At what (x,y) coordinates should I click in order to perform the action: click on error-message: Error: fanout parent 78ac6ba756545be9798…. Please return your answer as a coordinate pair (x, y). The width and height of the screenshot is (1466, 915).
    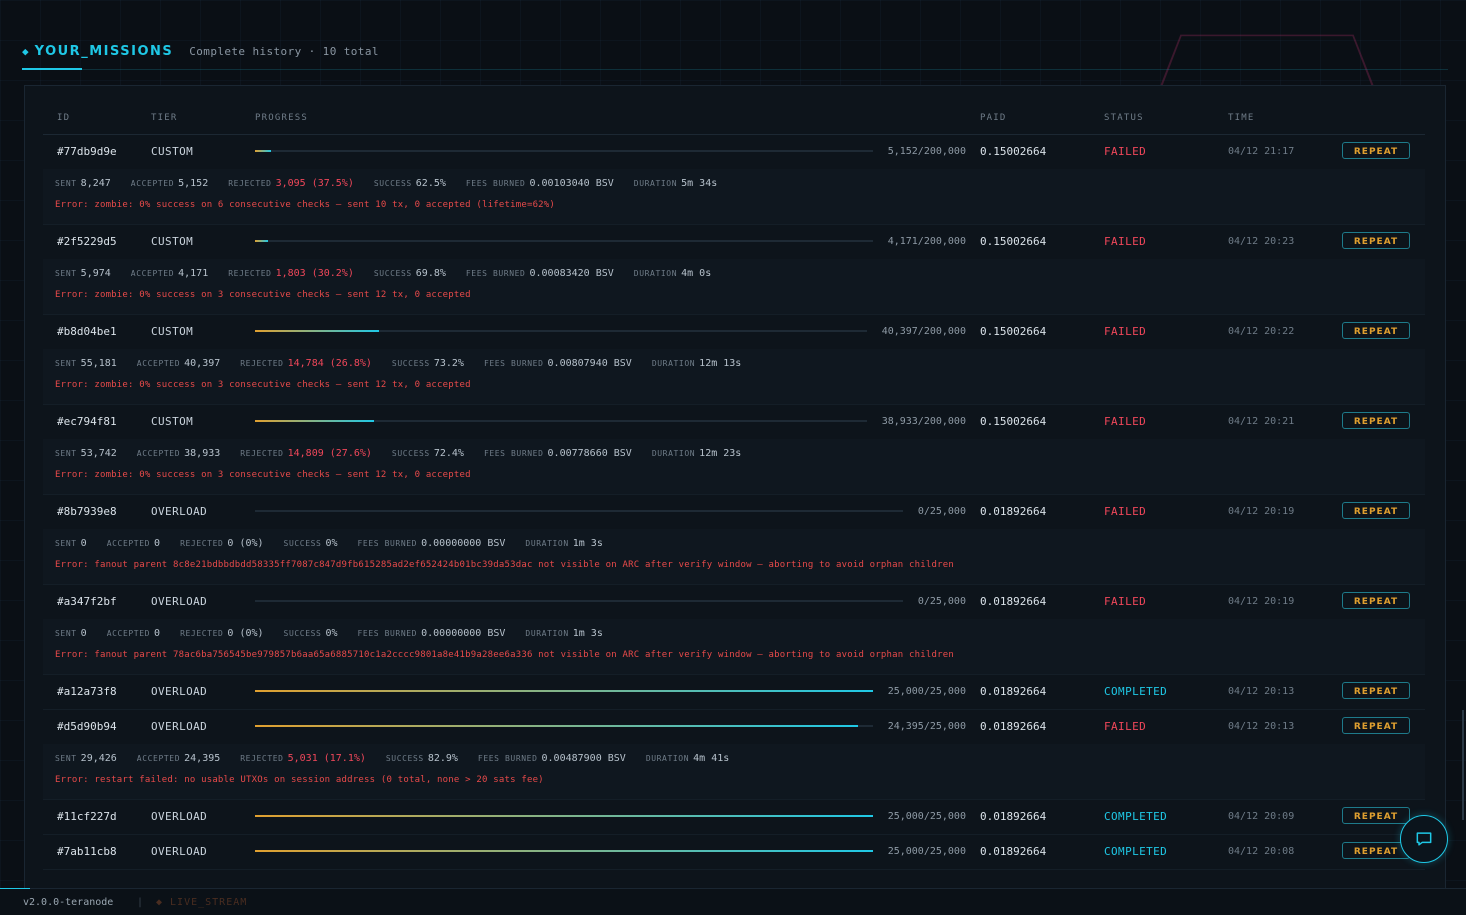
    Looking at the image, I should click on (504, 655).